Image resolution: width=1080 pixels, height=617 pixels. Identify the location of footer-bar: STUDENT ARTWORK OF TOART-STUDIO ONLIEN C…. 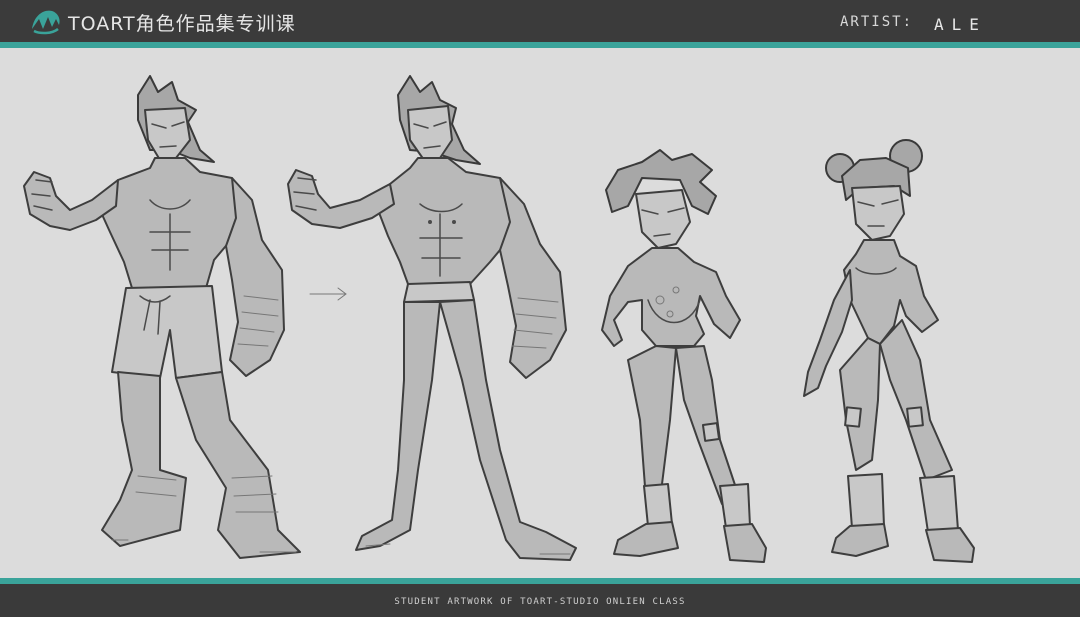
(540, 600).